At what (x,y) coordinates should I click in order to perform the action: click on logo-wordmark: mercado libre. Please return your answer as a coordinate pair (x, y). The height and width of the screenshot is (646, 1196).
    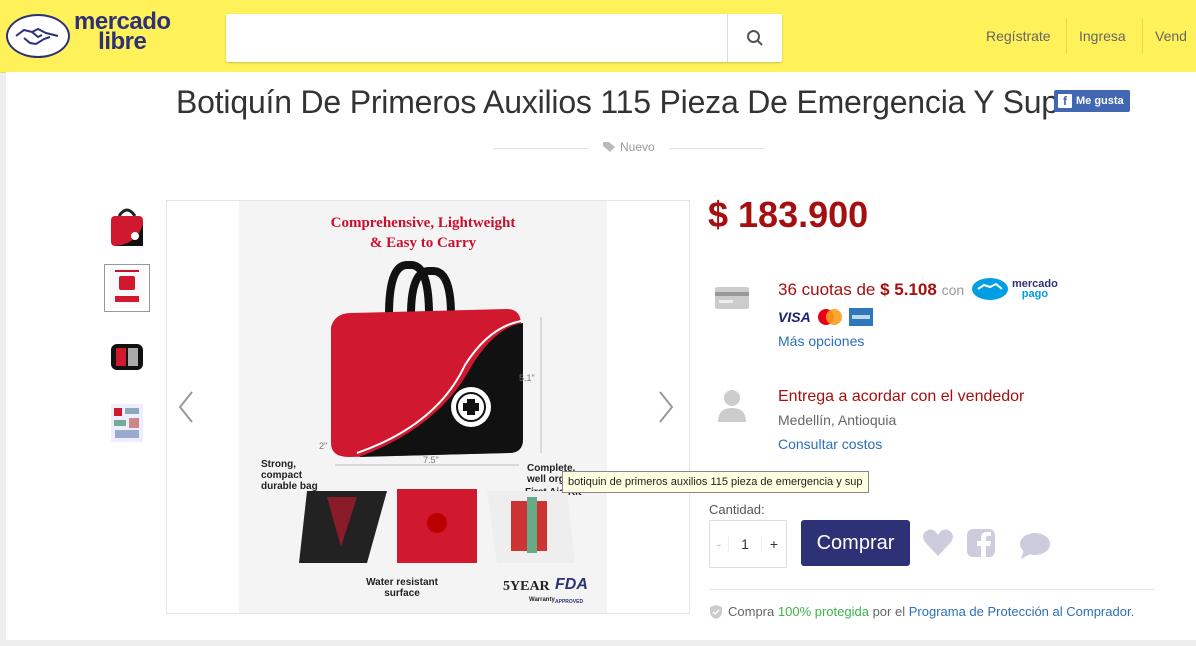
    Looking at the image, I should click on (122, 32).